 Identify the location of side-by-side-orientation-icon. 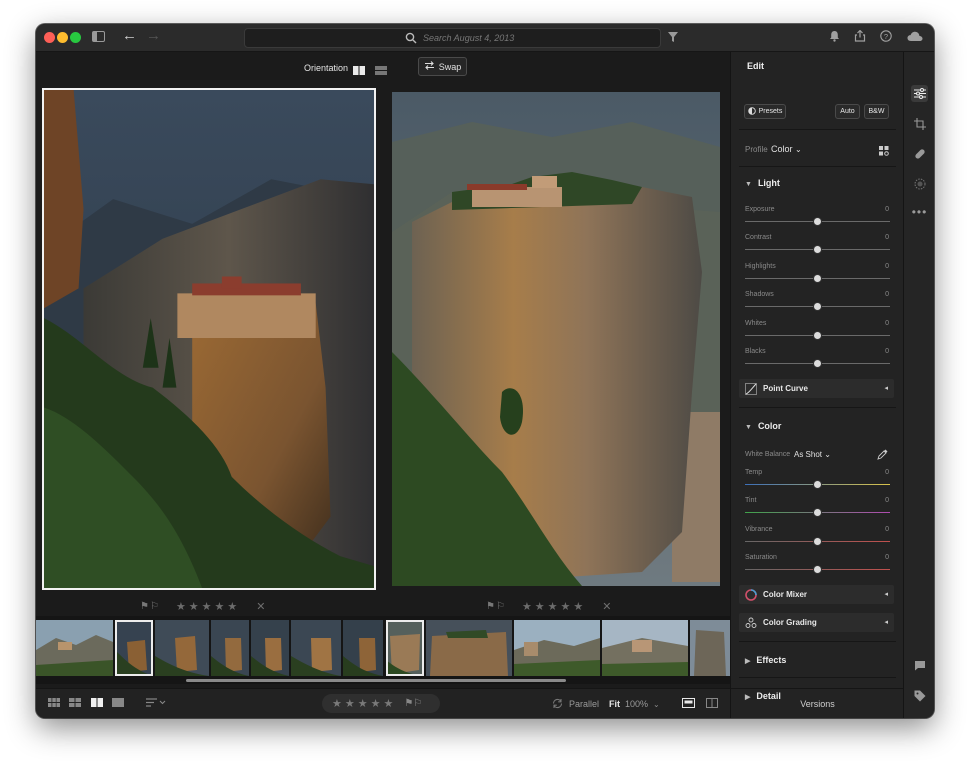
(359, 68).